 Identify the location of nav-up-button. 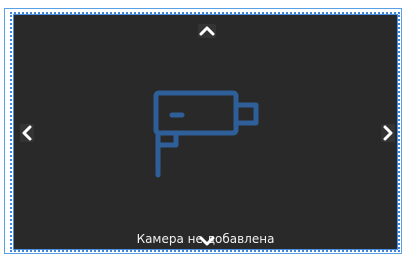
(207, 31).